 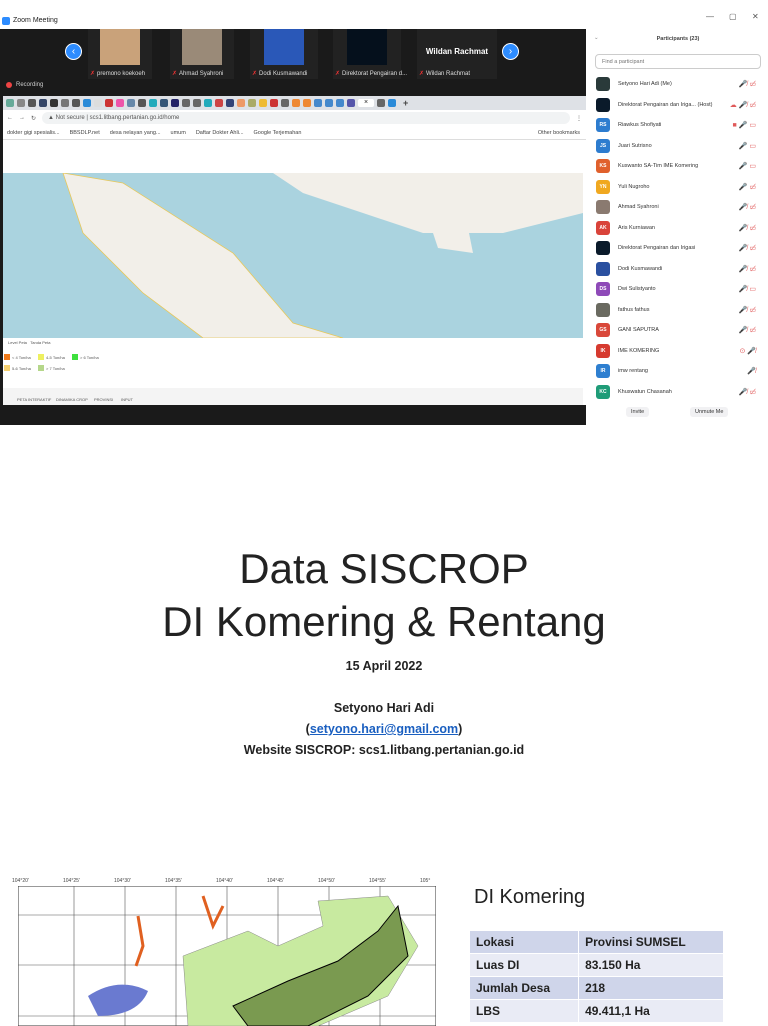 I want to click on unmute-me-button: Unmute Me, so click(x=709, y=412).